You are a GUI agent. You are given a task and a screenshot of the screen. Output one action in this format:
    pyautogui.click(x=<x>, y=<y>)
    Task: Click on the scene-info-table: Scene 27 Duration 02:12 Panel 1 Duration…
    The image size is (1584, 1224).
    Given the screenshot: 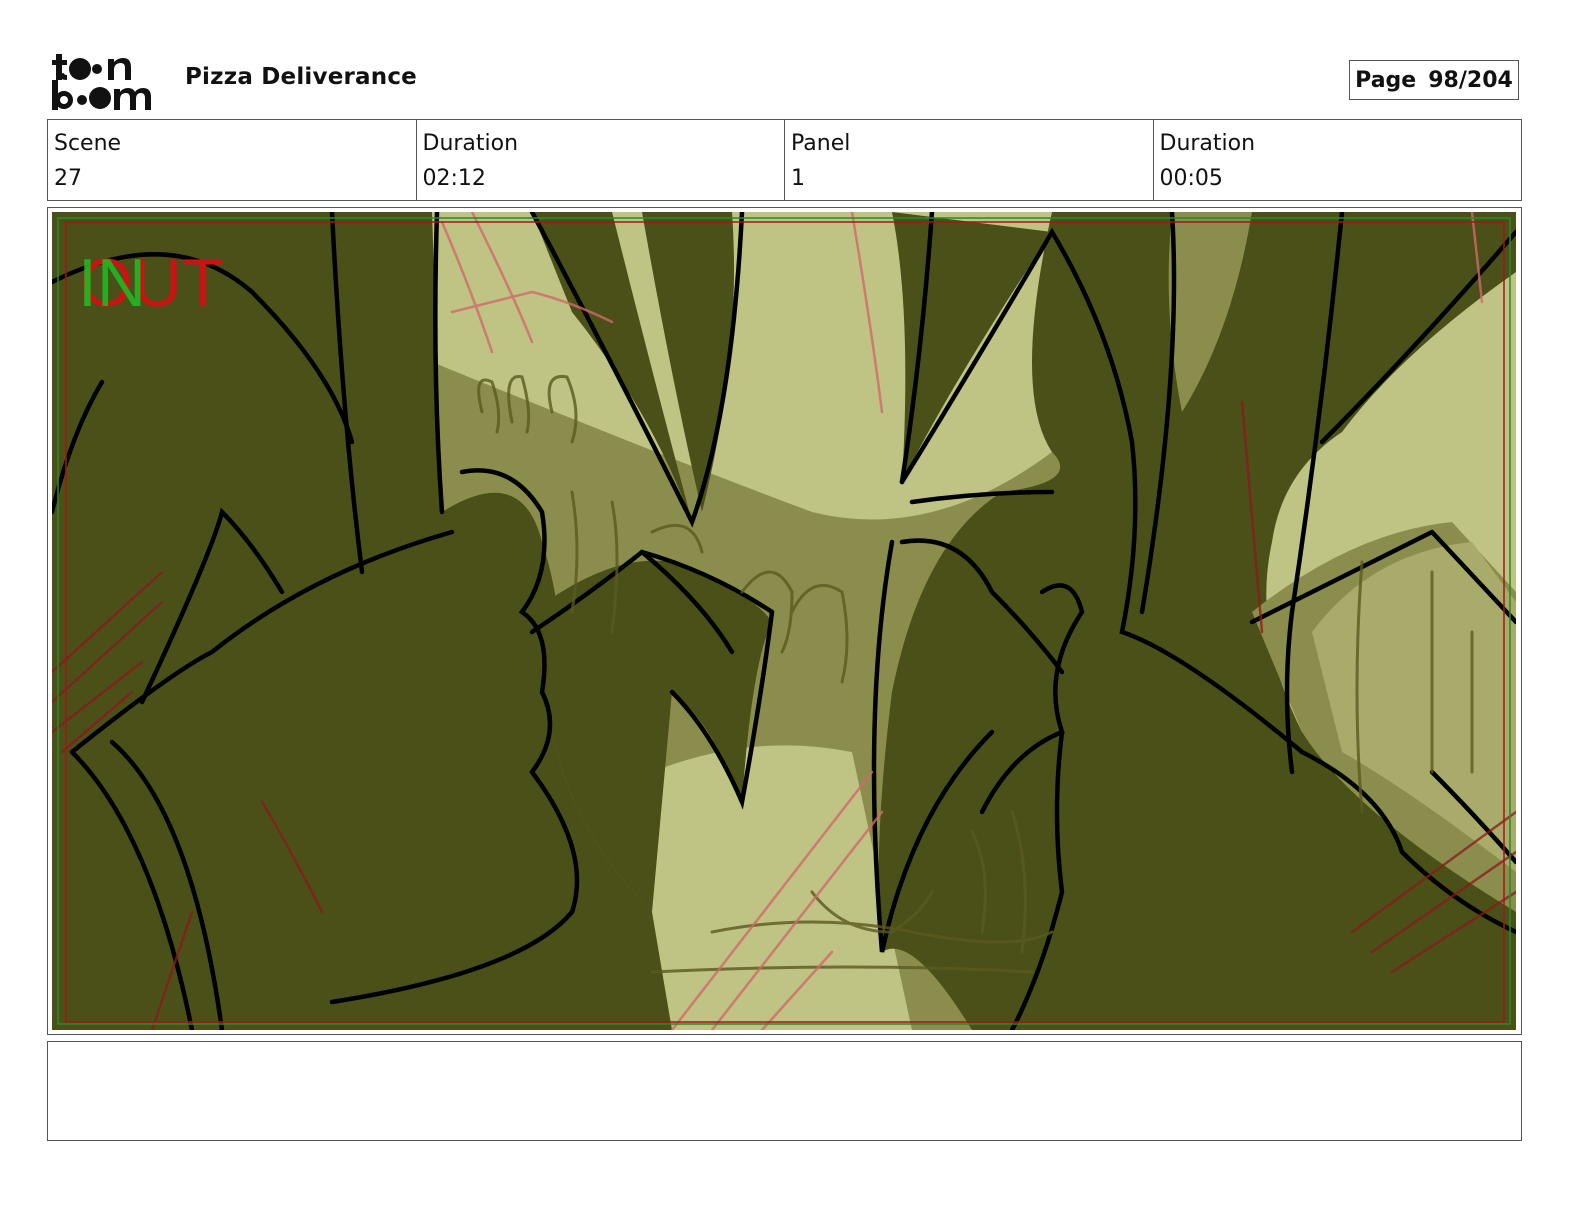 What is the action you would take?
    pyautogui.click(x=784, y=160)
    